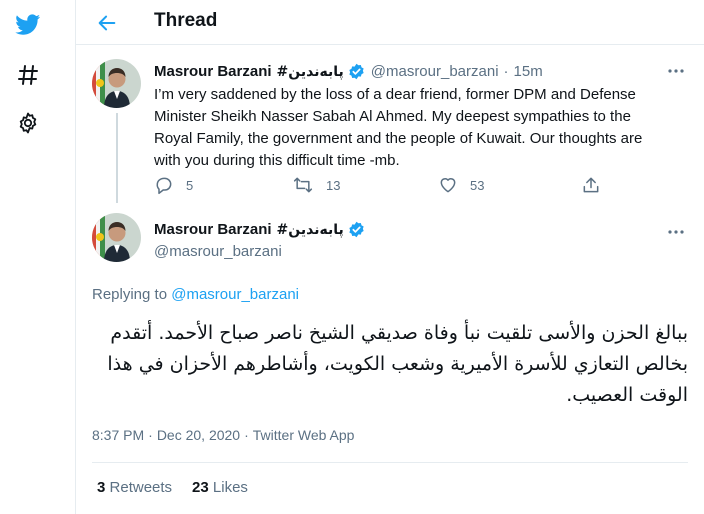 Image resolution: width=704 pixels, height=514 pixels. I want to click on replying-to: Replying to @masrour_barzani, so click(195, 294).